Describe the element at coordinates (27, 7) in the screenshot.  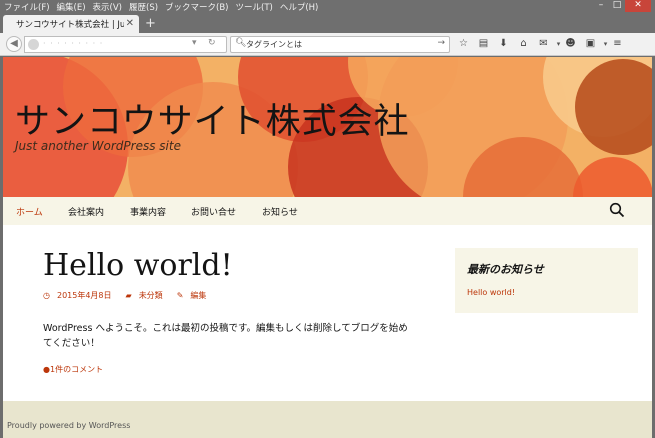
I see `menu-file: ファイル(F)` at that location.